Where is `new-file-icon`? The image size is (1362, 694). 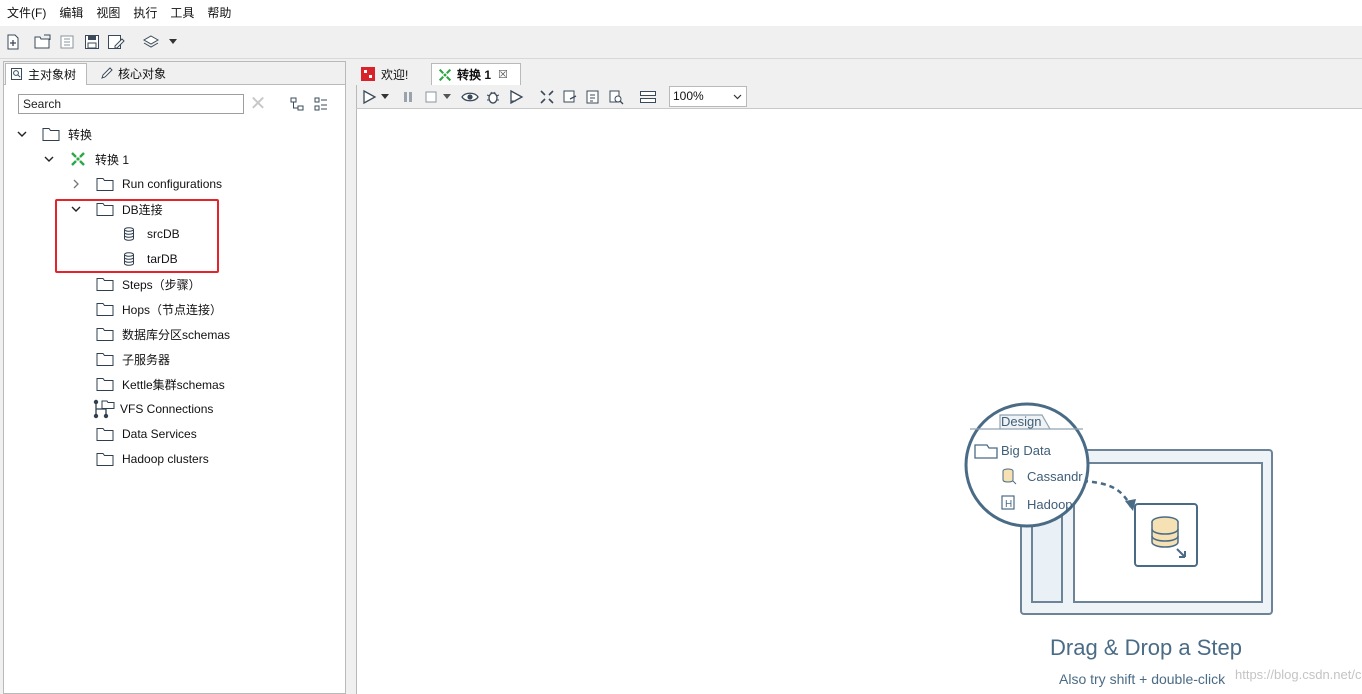
new-file-icon is located at coordinates (13, 42).